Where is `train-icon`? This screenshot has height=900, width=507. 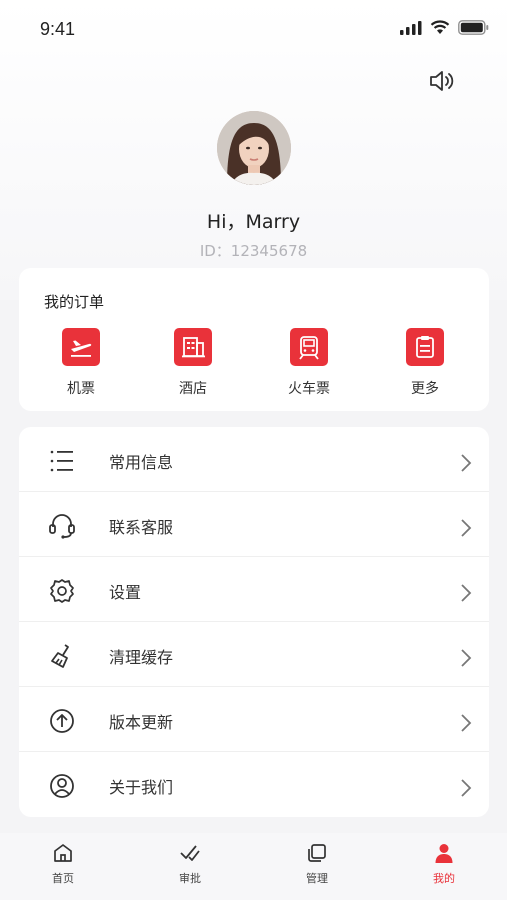 train-icon is located at coordinates (309, 347).